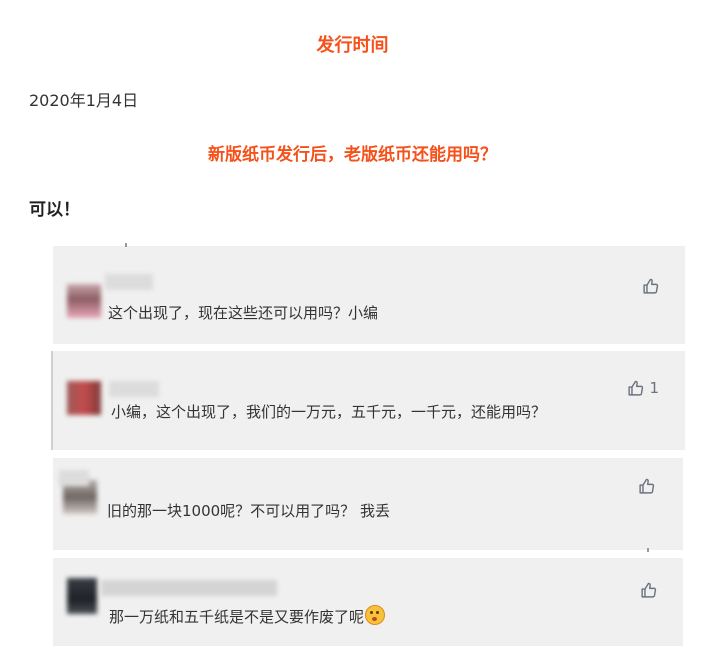 The width and height of the screenshot is (705, 661). Describe the element at coordinates (54, 210) in the screenshot. I see `answer-text: 可以！` at that location.